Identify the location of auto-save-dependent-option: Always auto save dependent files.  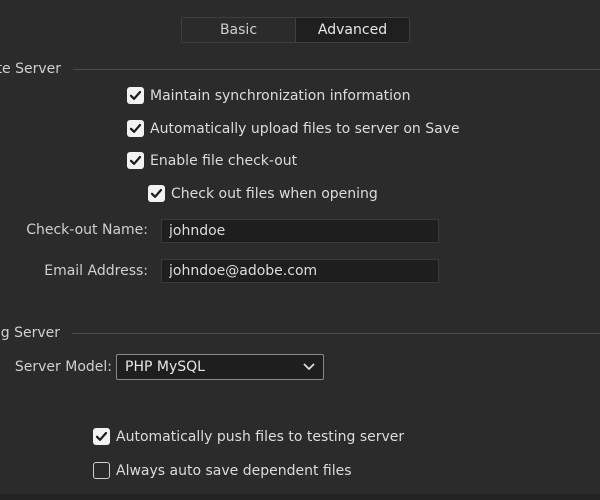
(222, 470).